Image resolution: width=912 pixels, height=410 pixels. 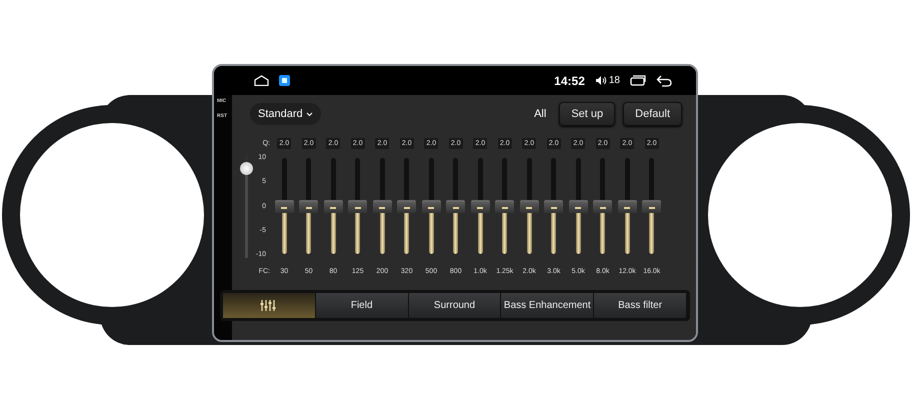 What do you see at coordinates (547, 305) in the screenshot?
I see `tab: Bass Enhancement` at bounding box center [547, 305].